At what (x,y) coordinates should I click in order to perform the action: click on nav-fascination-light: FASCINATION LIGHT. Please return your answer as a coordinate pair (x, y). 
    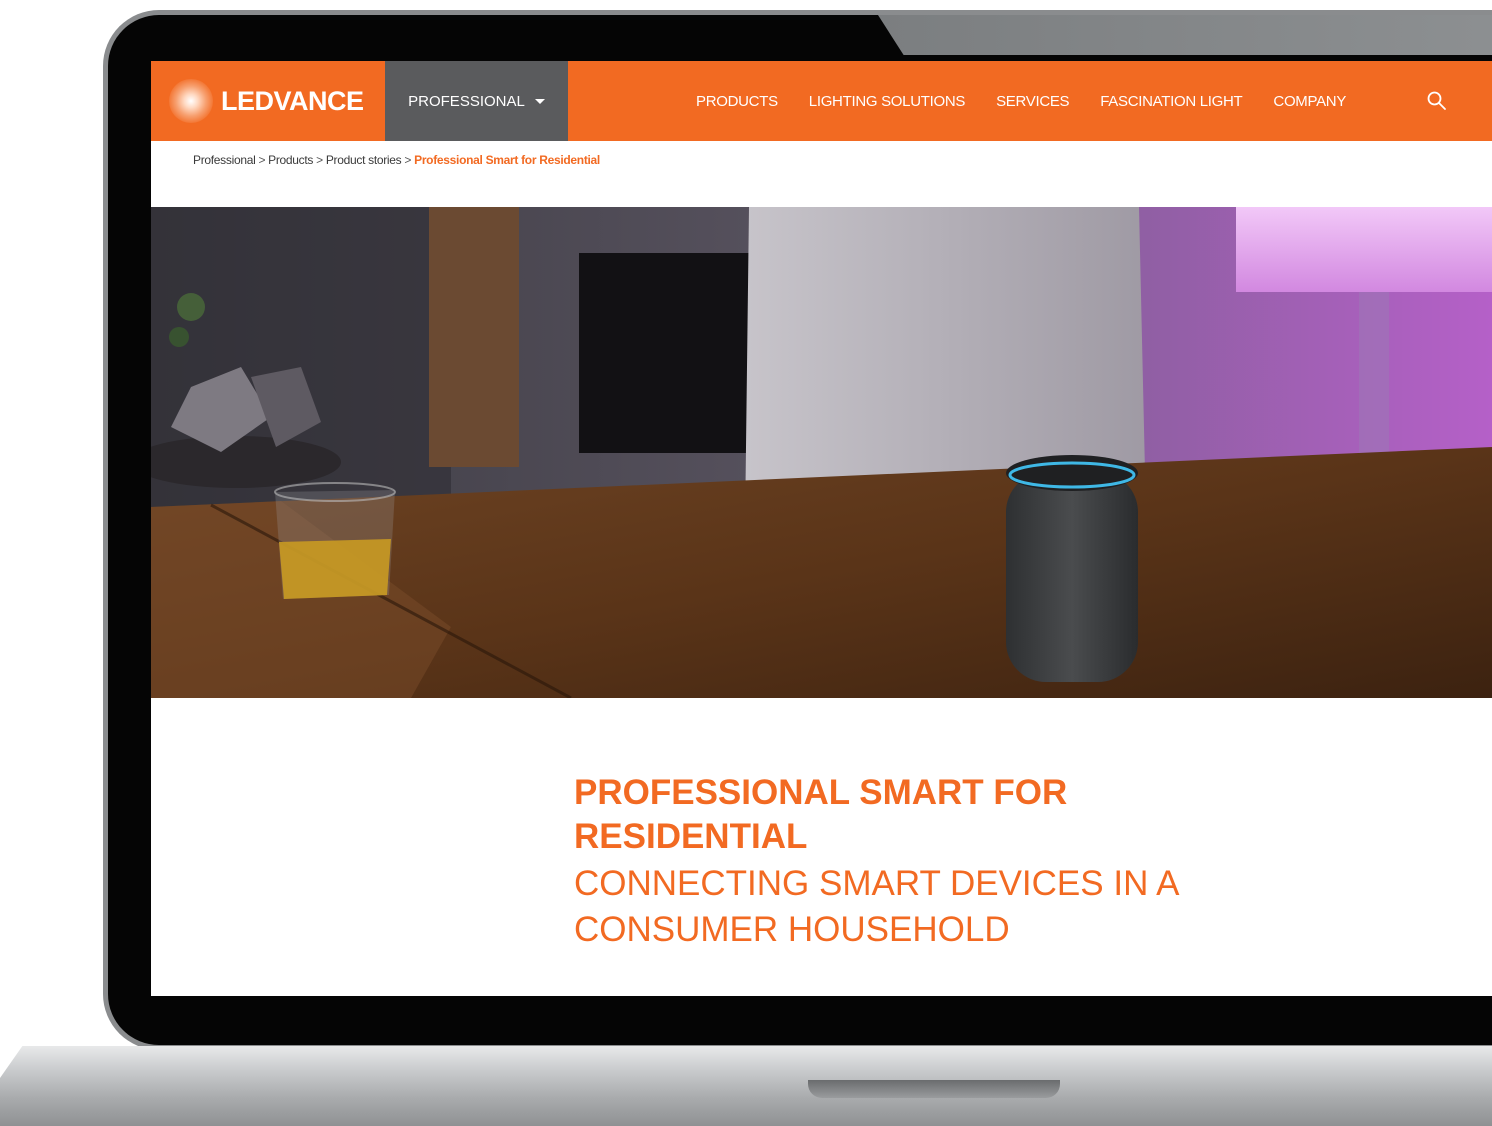
    Looking at the image, I should click on (1171, 101).